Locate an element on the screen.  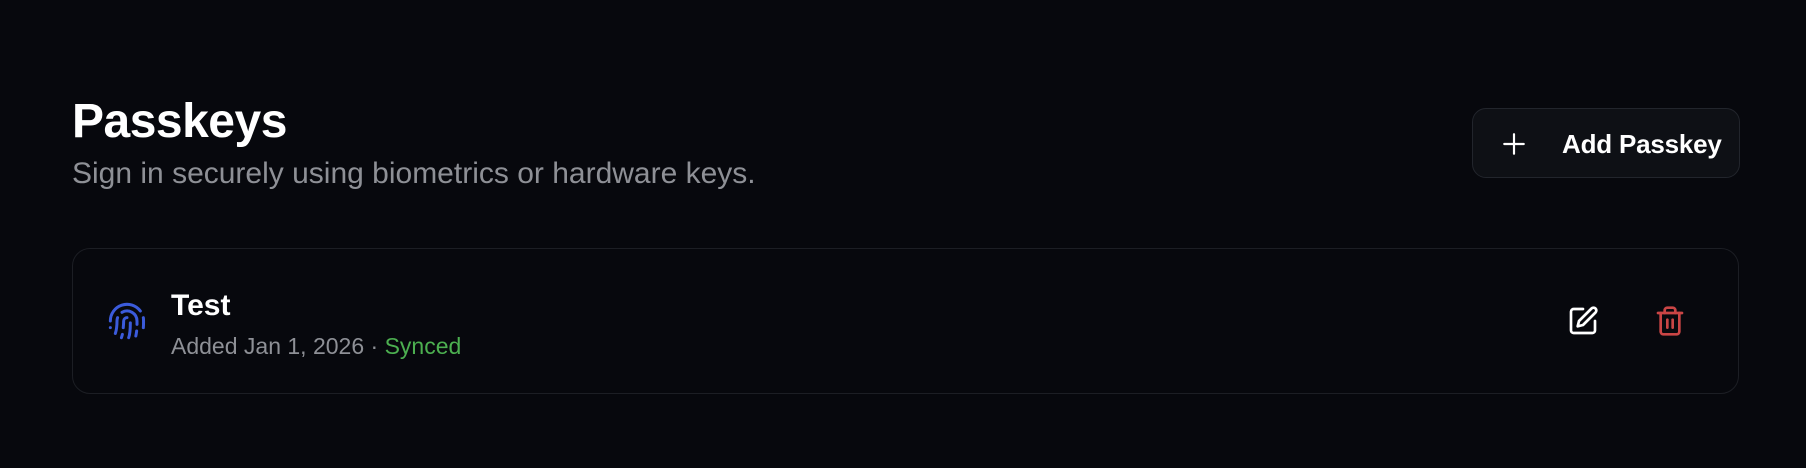
trash-icon is located at coordinates (1670, 321).